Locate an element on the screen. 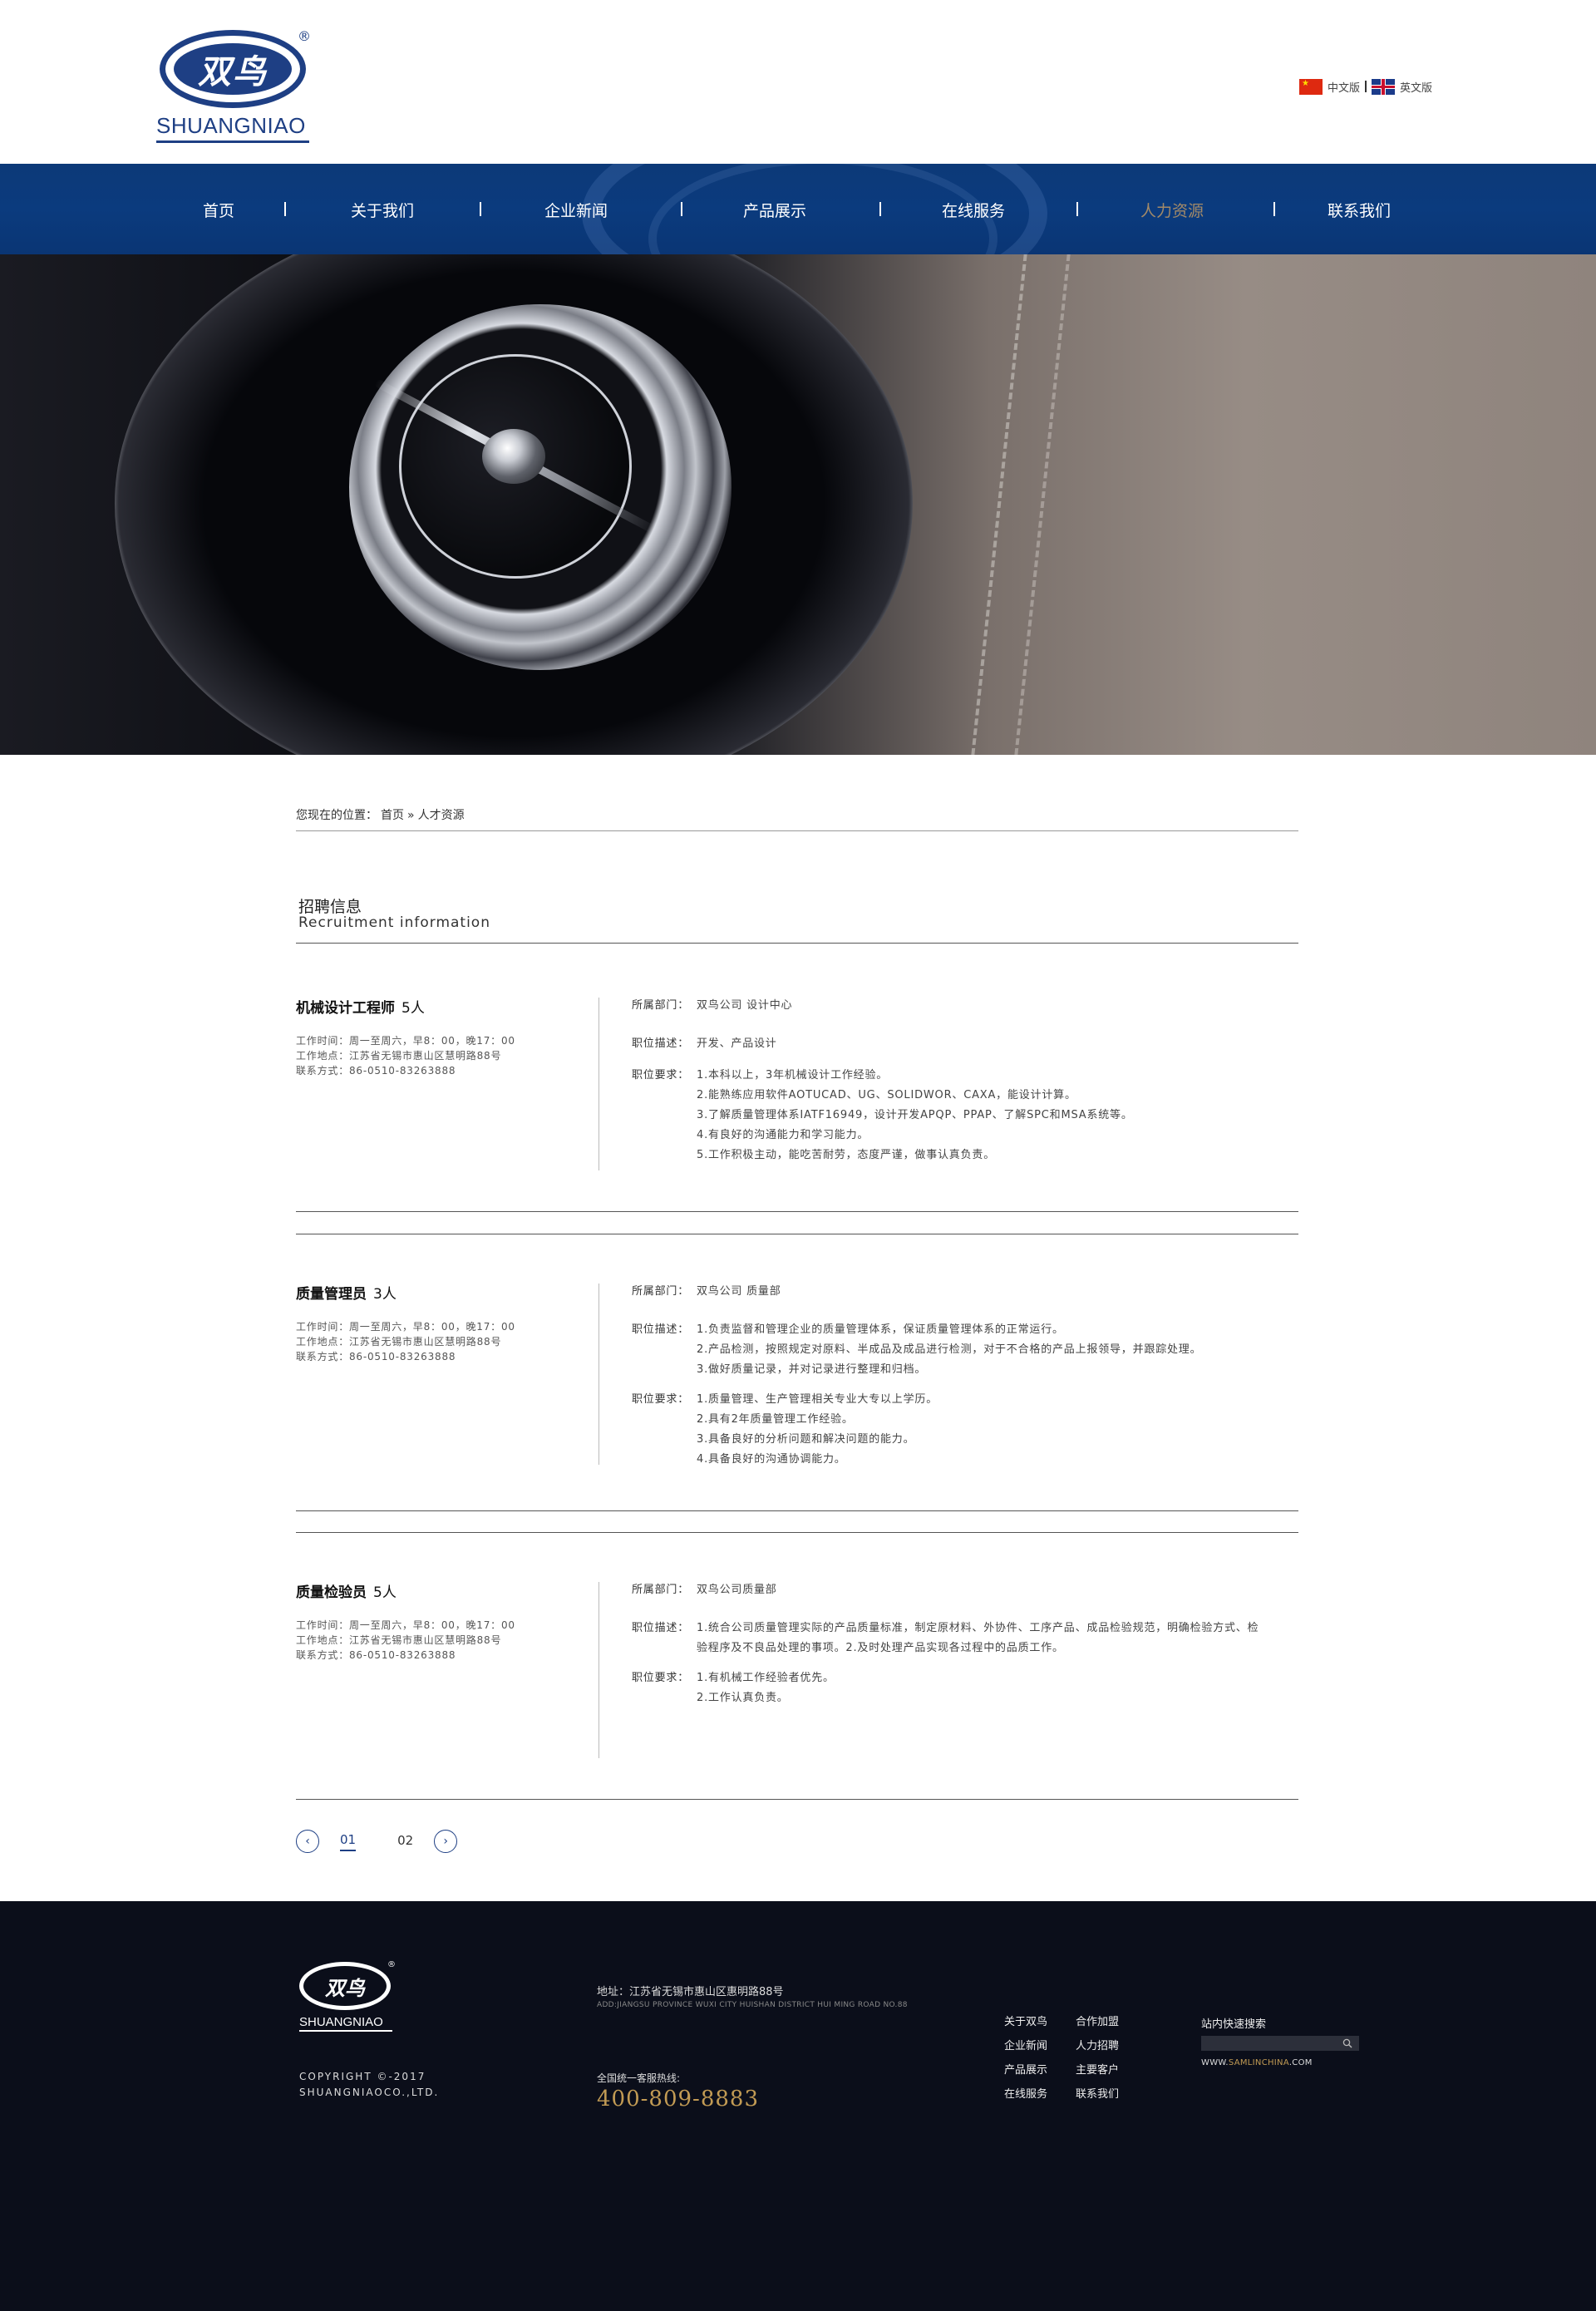 The height and width of the screenshot is (2311, 1596). site-url-domain: SAMLINCHINA is located at coordinates (1258, 2062).